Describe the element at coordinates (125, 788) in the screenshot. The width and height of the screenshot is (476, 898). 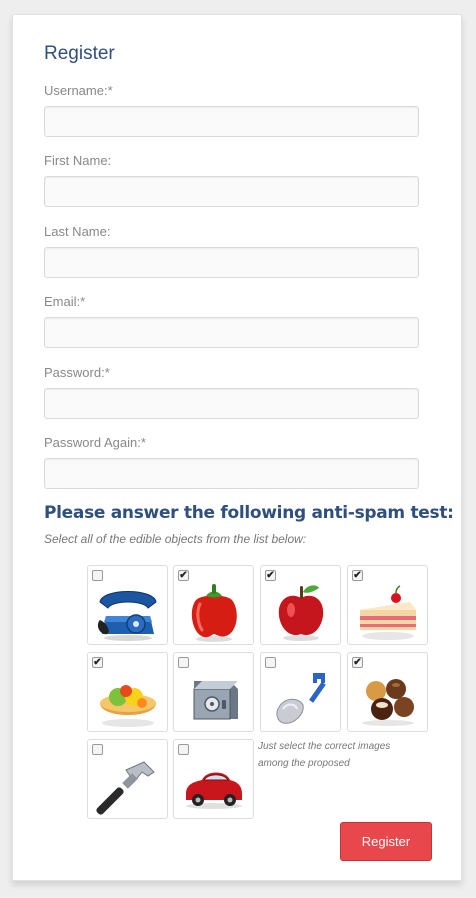
I see `hammer-icon` at that location.